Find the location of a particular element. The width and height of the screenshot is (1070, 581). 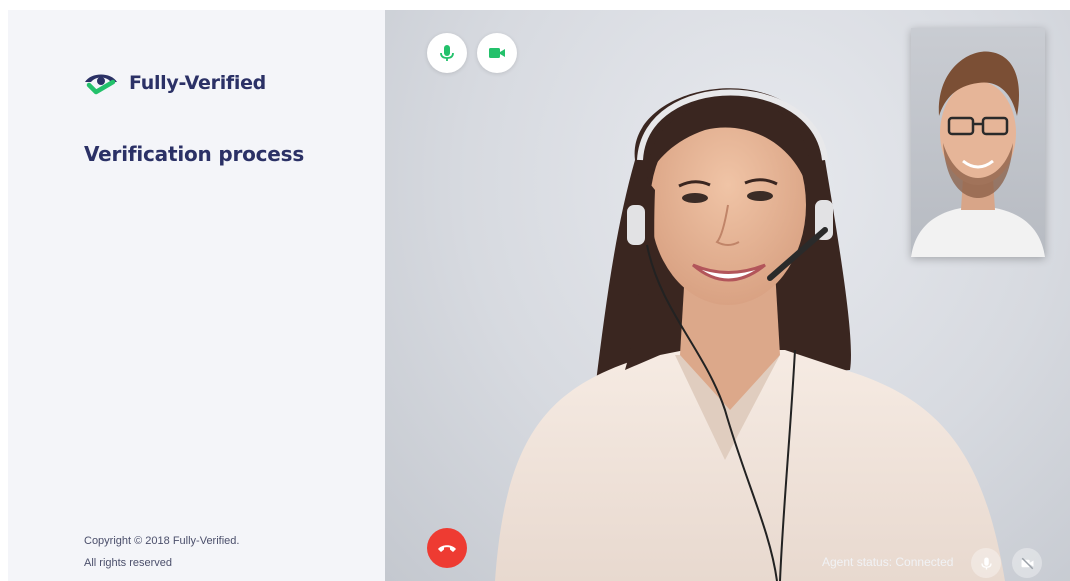

camera-button is located at coordinates (497, 53).